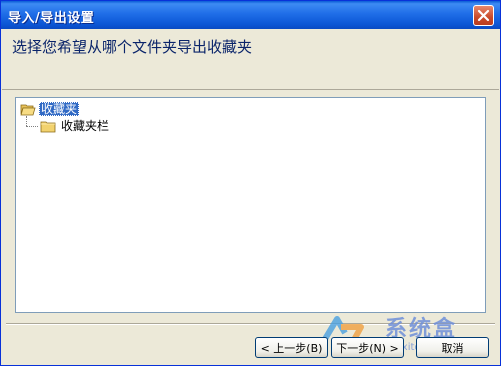 This screenshot has width=501, height=366. I want to click on close-icon, so click(483, 15).